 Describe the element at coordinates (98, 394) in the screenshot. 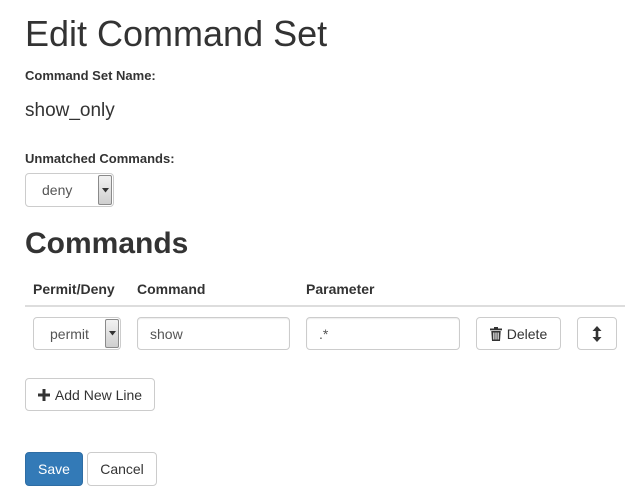

I see `add-new-line-label: Add New Line` at that location.